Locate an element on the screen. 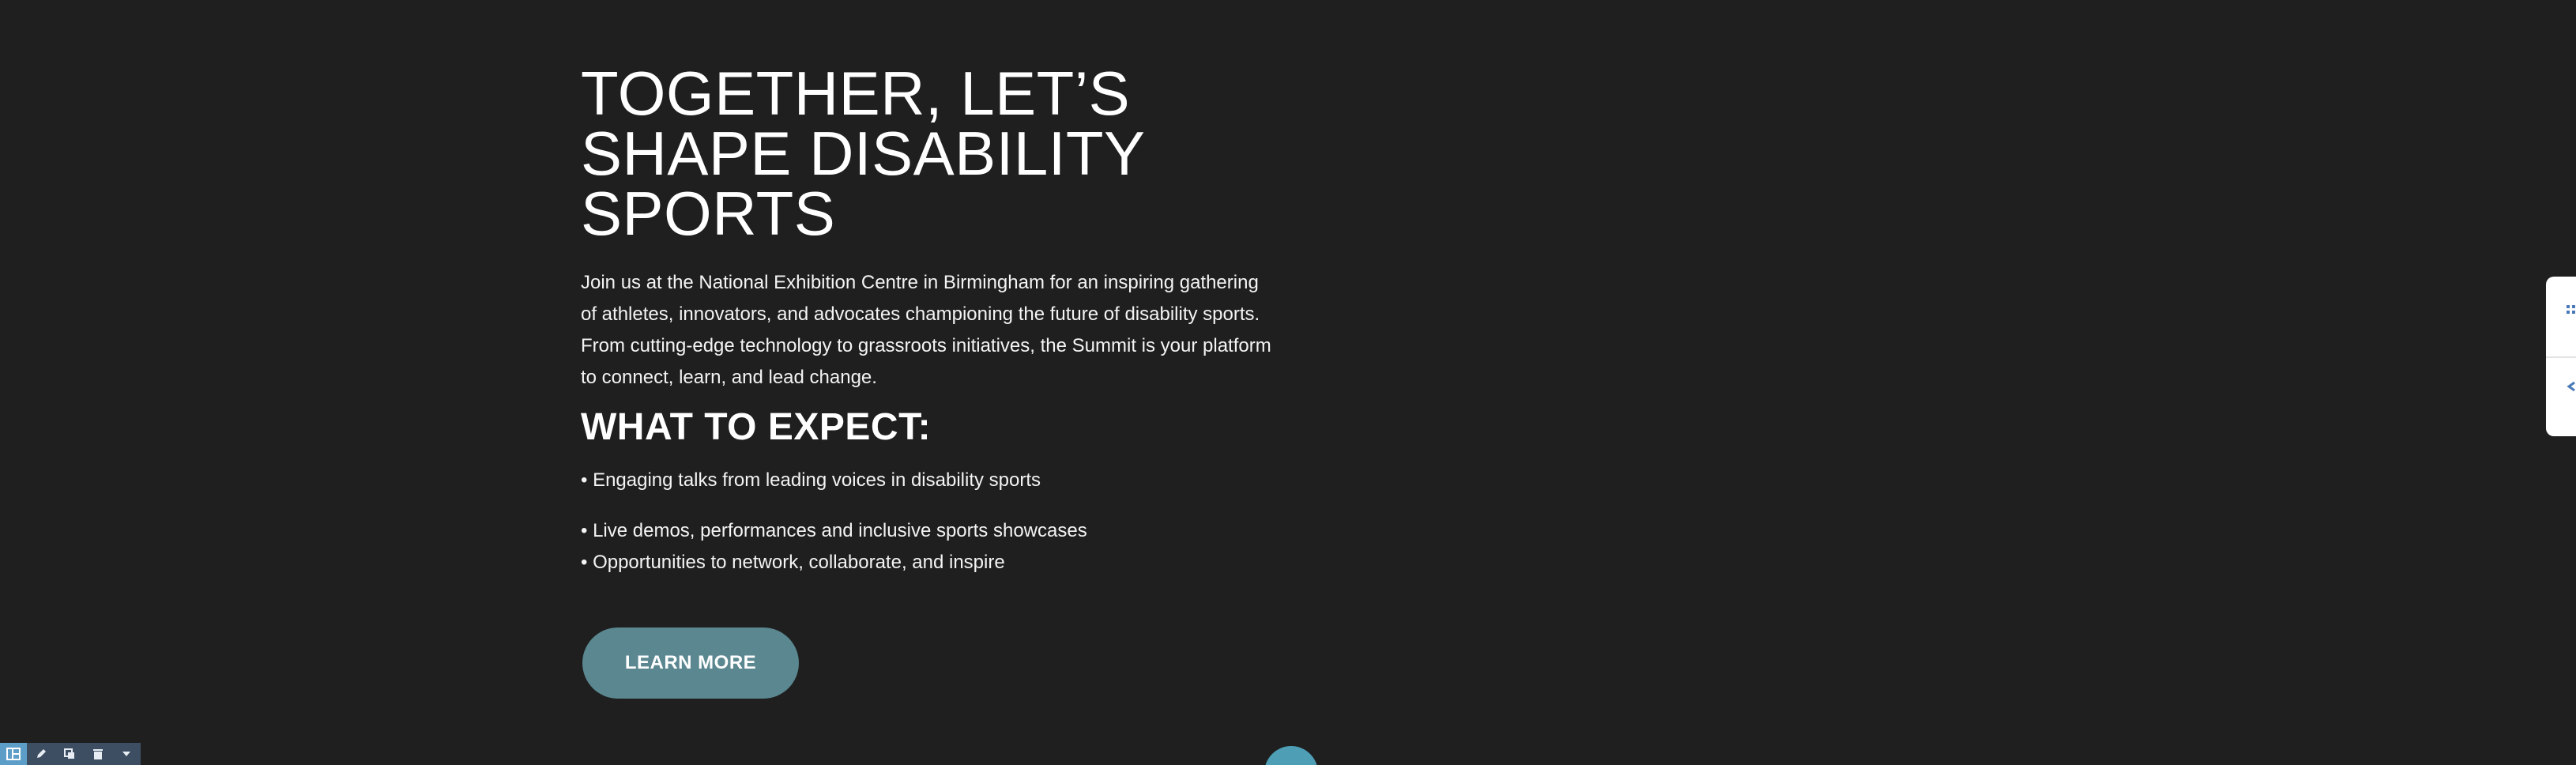  duplicate-icon is located at coordinates (69, 754).